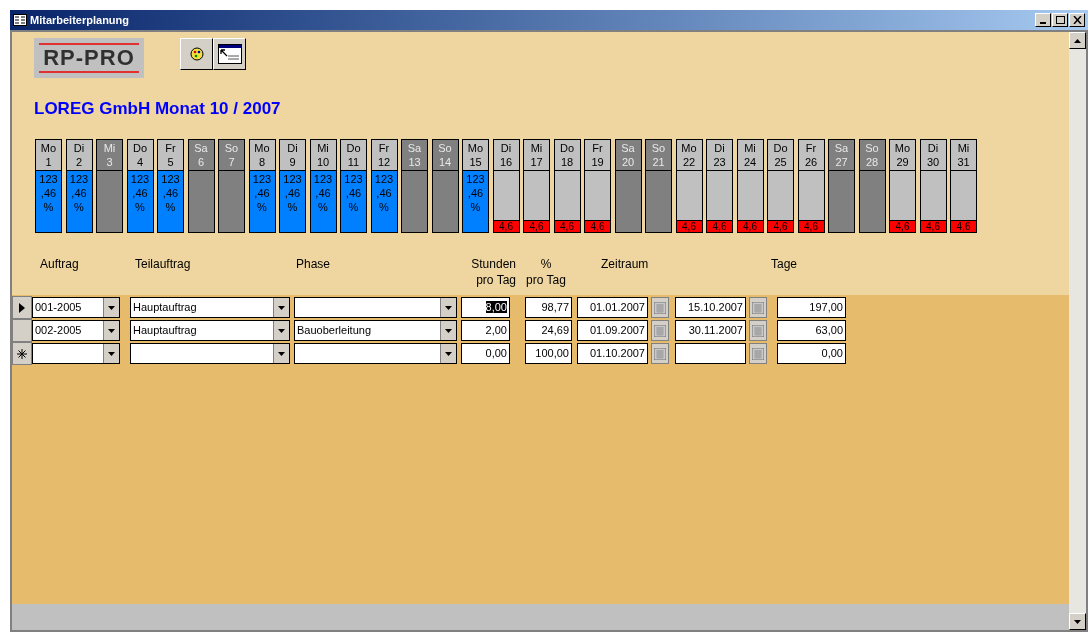 The height and width of the screenshot is (632, 1088). What do you see at coordinates (719, 161) in the screenshot?
I see `day-number: 23` at bounding box center [719, 161].